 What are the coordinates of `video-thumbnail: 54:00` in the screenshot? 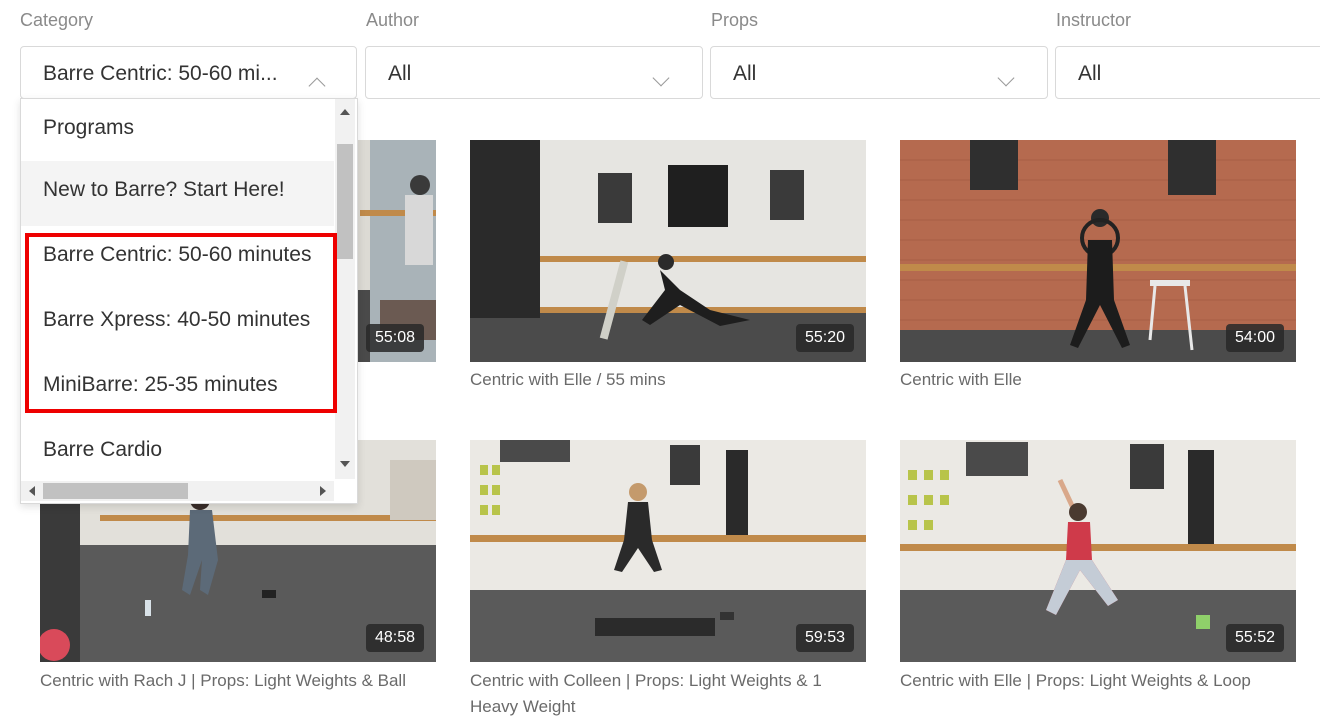 It's located at (1098, 251).